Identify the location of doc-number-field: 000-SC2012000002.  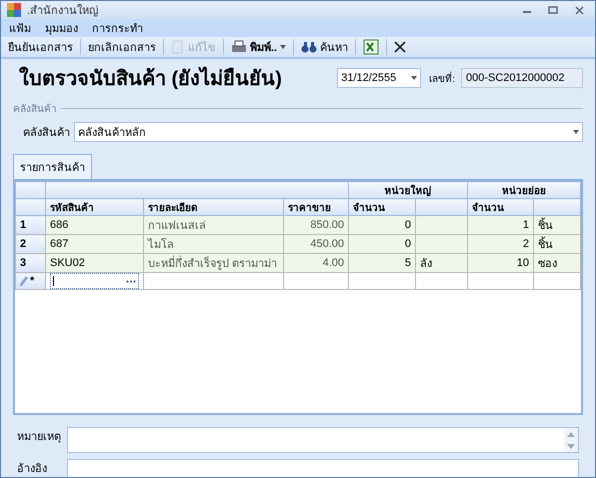
(522, 78).